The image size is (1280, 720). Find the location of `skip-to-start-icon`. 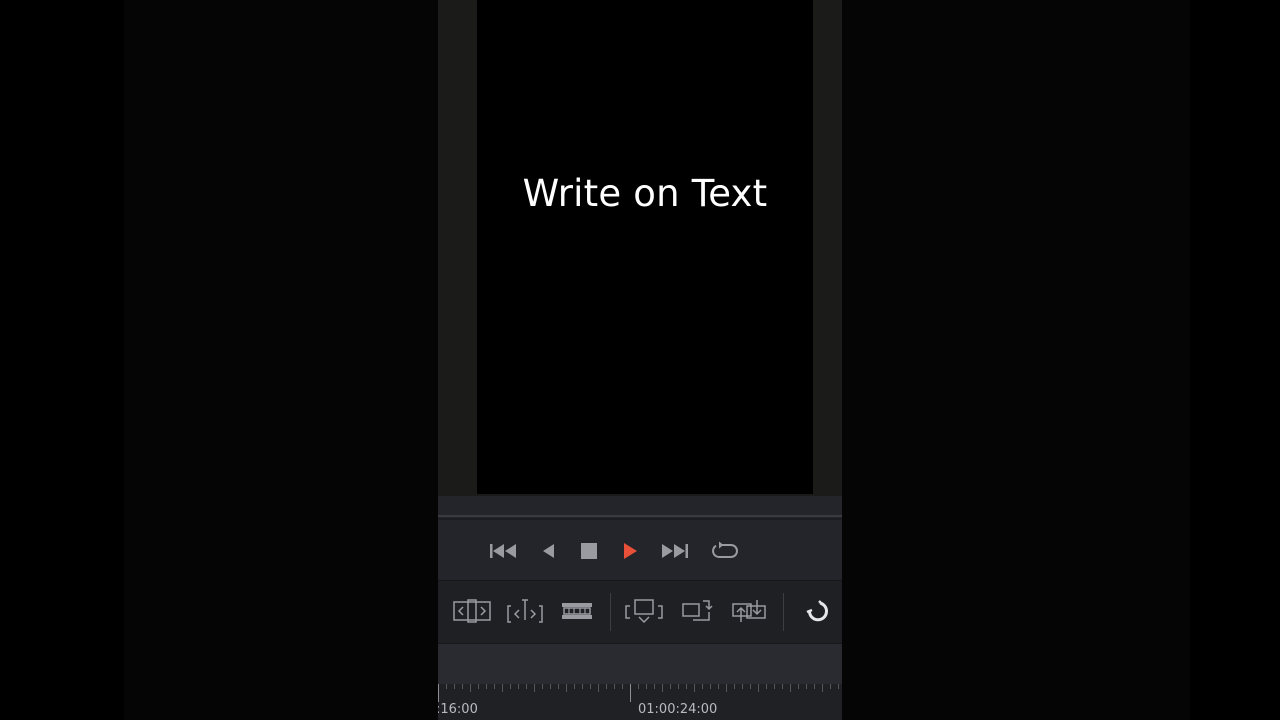

skip-to-start-icon is located at coordinates (503, 551).